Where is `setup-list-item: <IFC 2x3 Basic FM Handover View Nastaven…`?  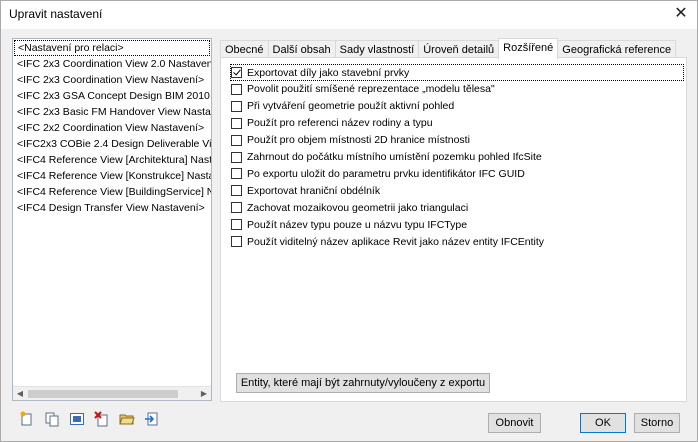 setup-list-item: <IFC 2x3 Basic FM Handover View Nastaven… is located at coordinates (112, 112).